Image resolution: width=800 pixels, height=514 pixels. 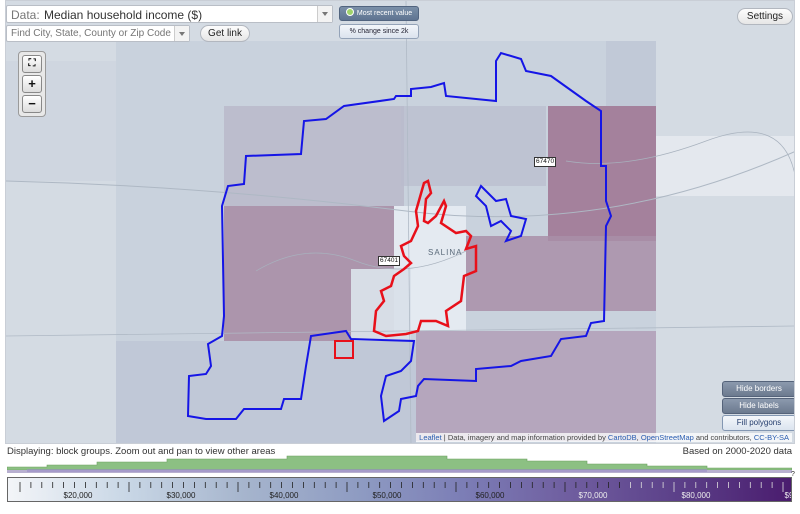 I want to click on fill-polygons-button: Fill polygons, so click(x=758, y=423).